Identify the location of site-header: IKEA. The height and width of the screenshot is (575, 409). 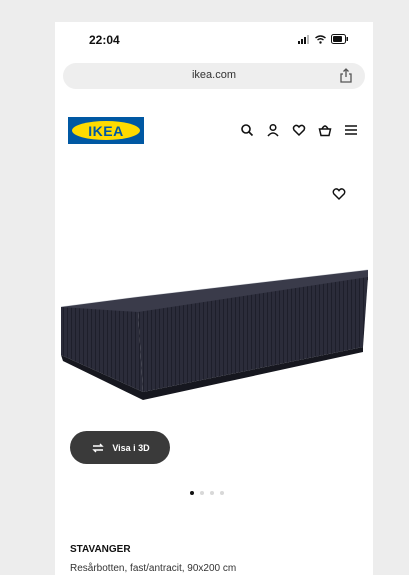
(214, 132).